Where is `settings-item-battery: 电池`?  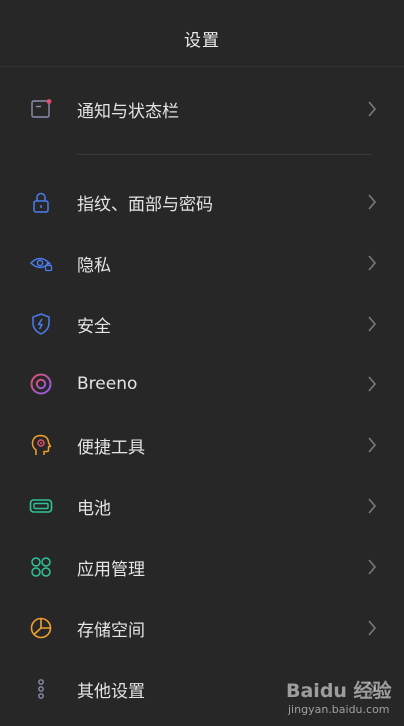
settings-item-battery: 电池 is located at coordinates (202, 506).